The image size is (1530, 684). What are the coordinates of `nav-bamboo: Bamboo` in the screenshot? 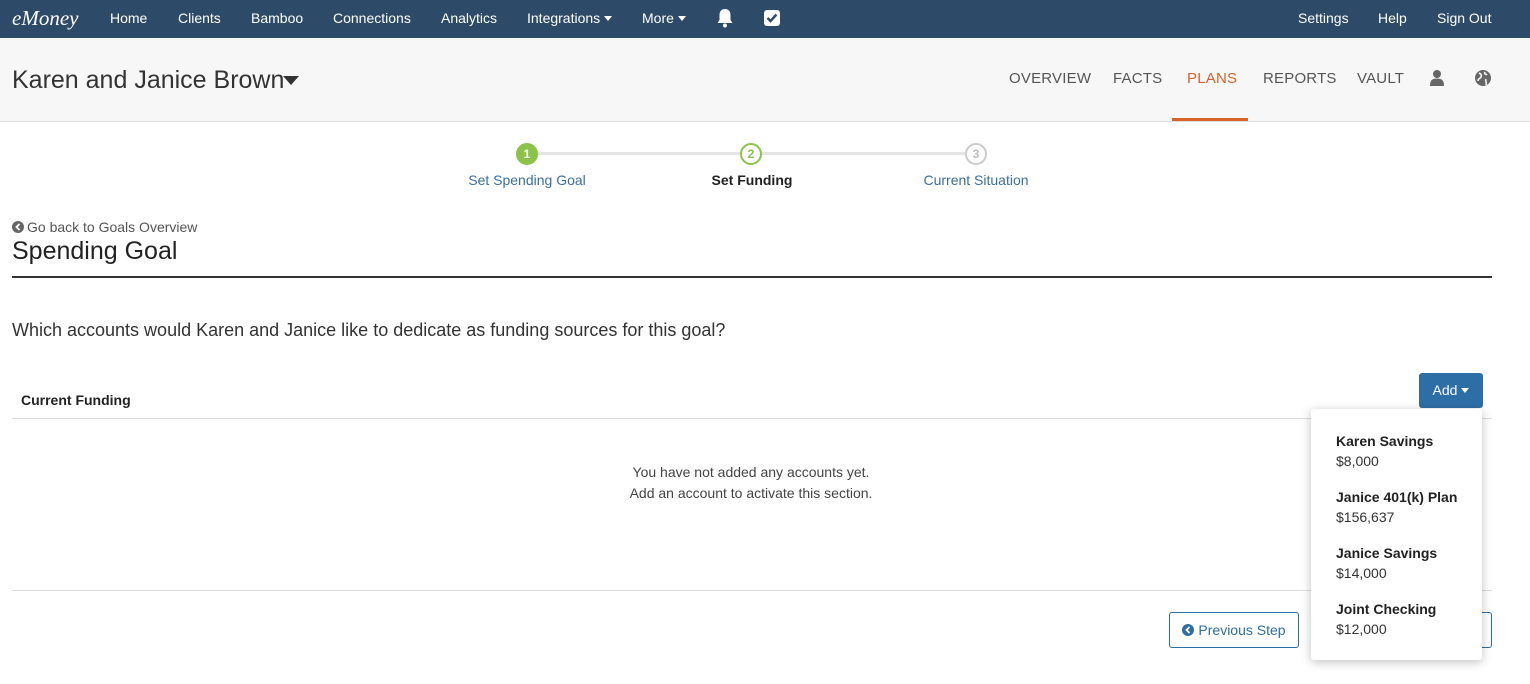 It's located at (277, 18).